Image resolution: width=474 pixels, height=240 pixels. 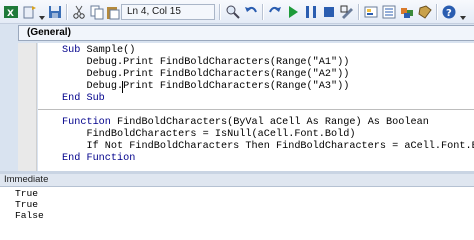 What do you see at coordinates (329, 12) in the screenshot?
I see `reset-icon` at bounding box center [329, 12].